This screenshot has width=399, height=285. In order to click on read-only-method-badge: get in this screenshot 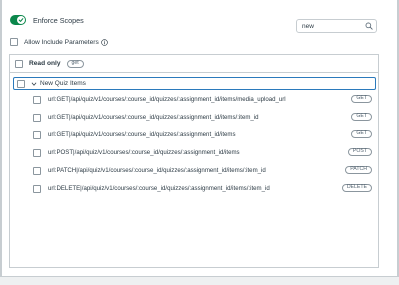, I will do `click(75, 63)`.